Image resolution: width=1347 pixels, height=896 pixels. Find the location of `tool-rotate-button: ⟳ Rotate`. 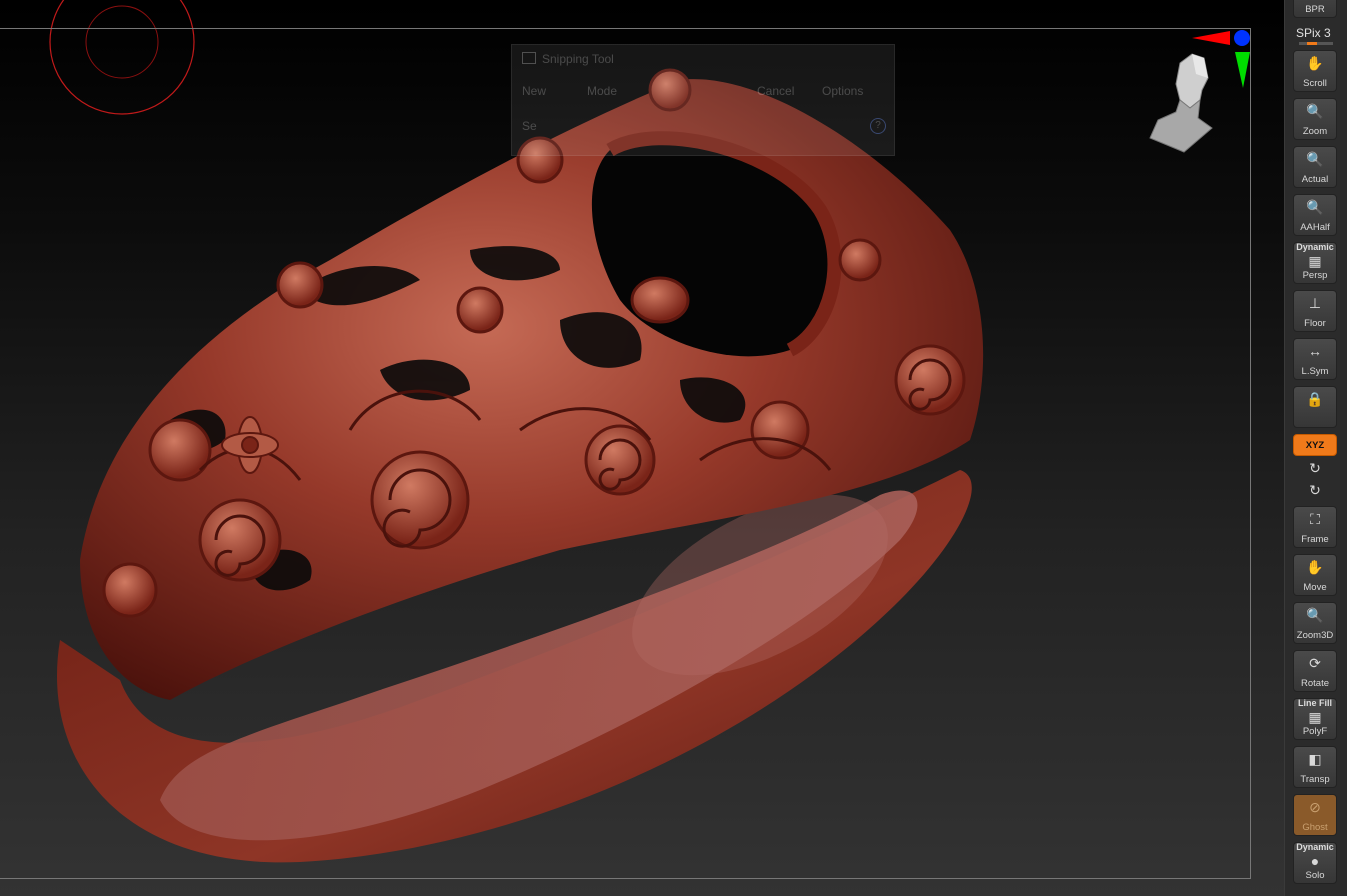

tool-rotate-button: ⟳ Rotate is located at coordinates (1315, 671).